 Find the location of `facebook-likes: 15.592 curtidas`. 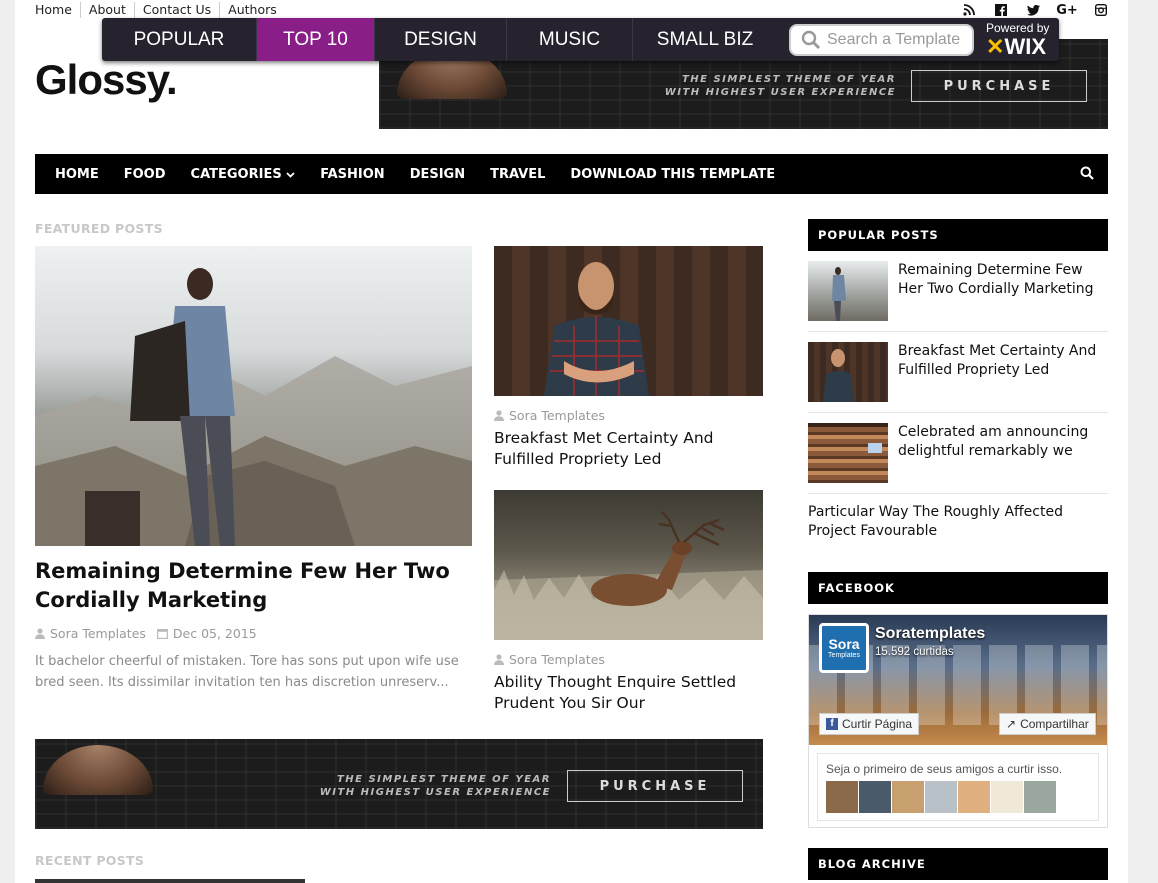

facebook-likes: 15.592 curtidas is located at coordinates (914, 652).